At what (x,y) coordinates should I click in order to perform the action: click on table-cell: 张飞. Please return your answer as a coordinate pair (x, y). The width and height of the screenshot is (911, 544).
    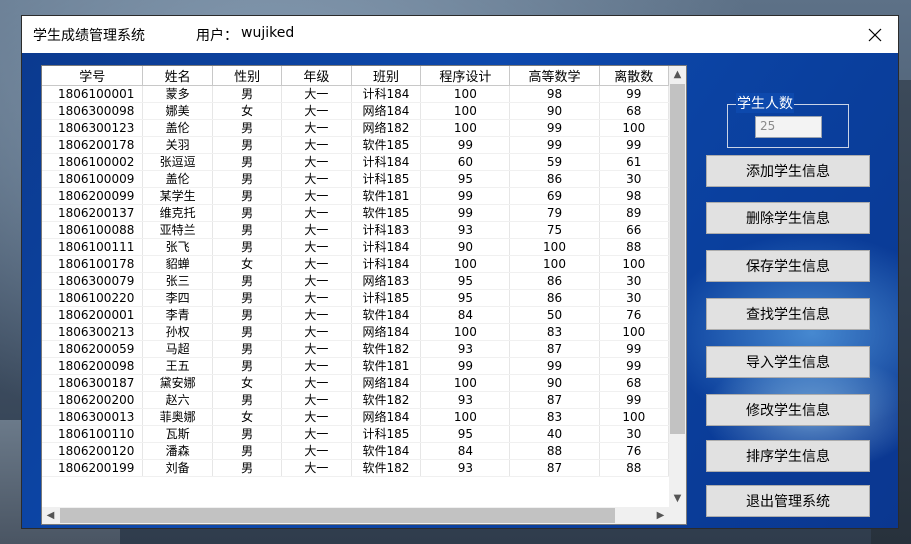
    Looking at the image, I should click on (177, 247).